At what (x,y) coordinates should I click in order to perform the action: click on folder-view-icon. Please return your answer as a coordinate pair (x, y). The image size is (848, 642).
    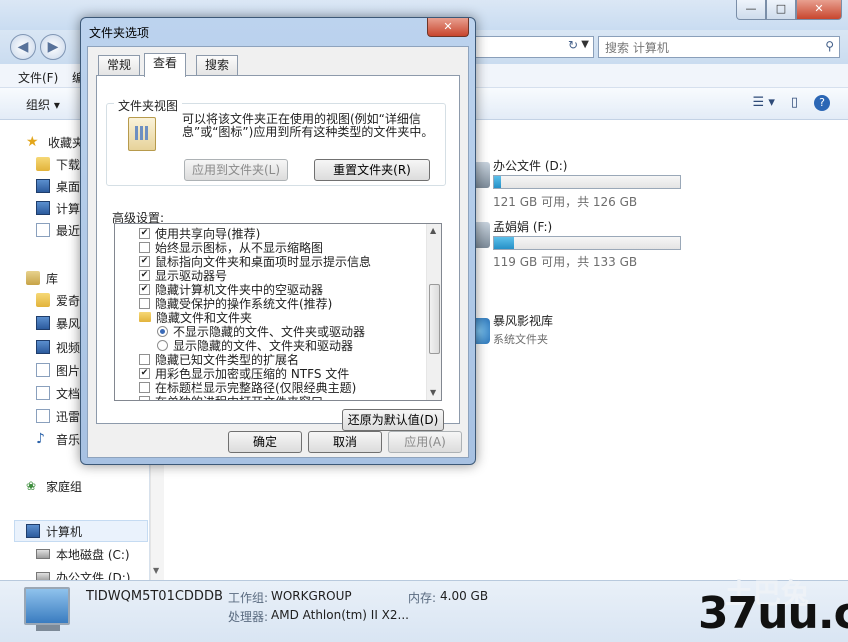
    Looking at the image, I should click on (142, 134).